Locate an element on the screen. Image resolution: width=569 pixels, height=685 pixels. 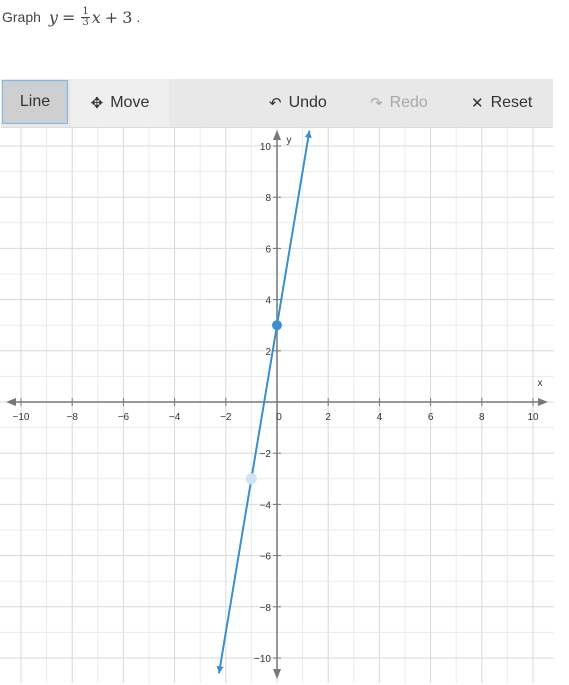
x-tick-label: 8 is located at coordinates (482, 417).